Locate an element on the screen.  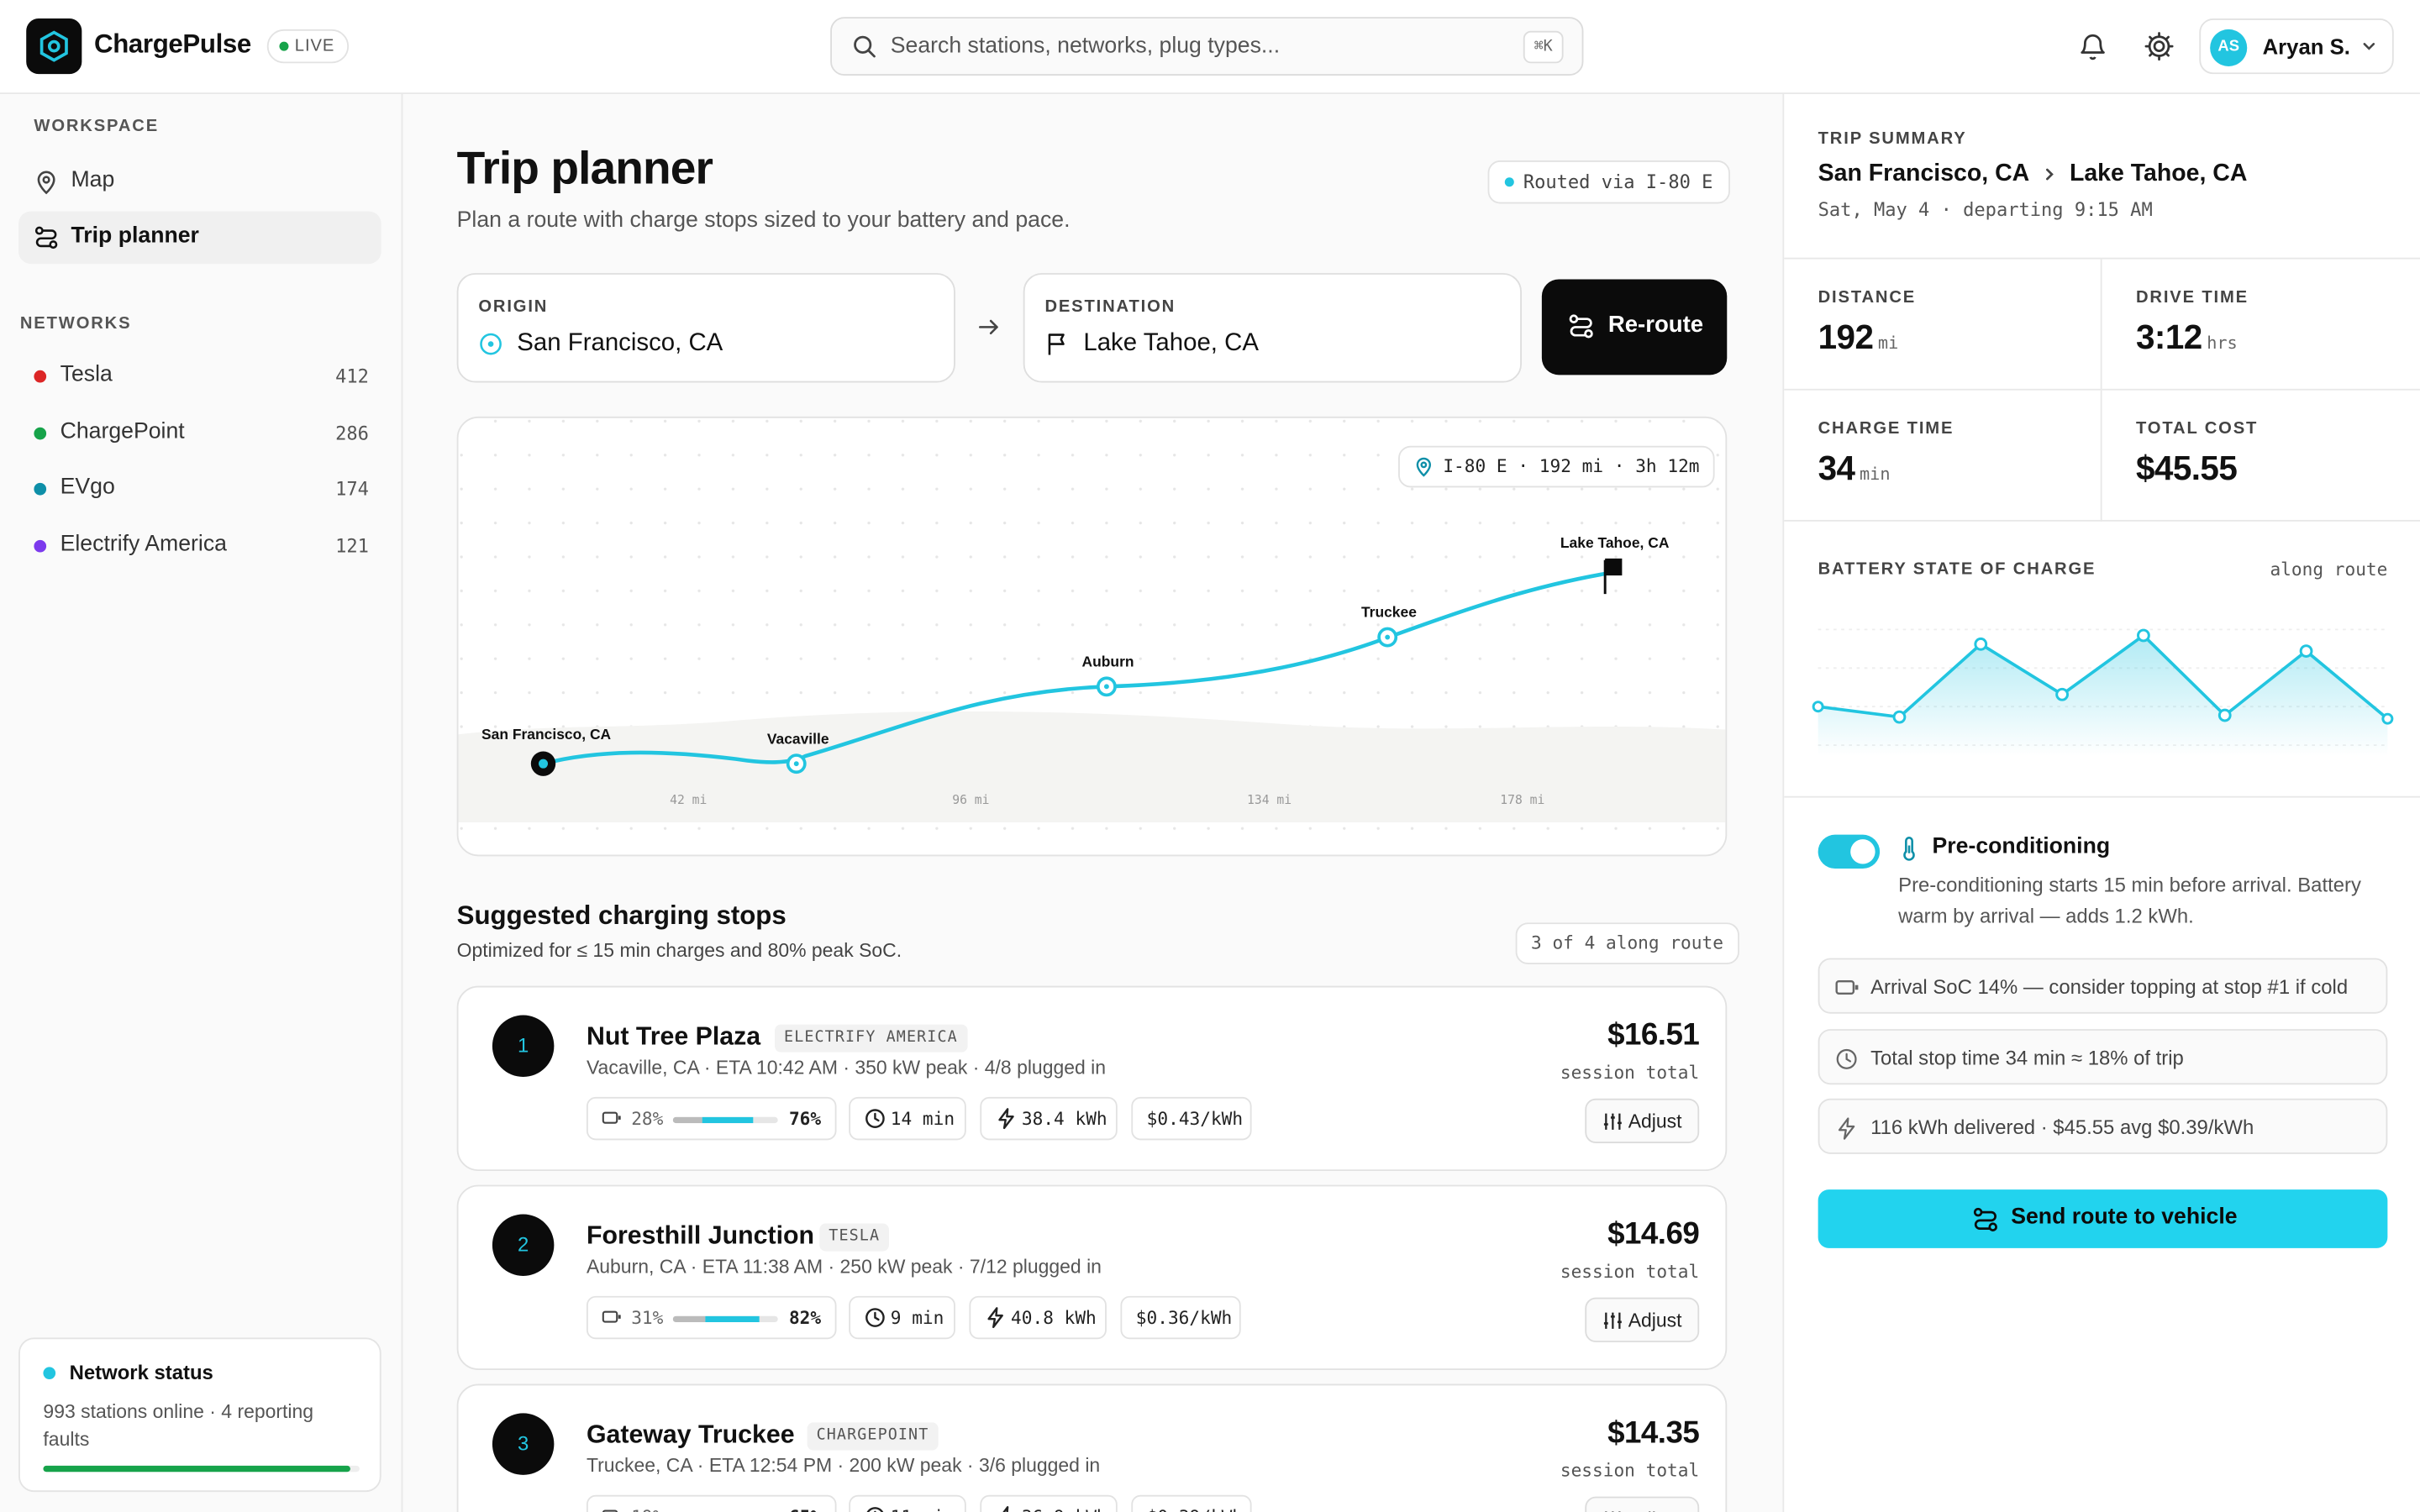
route-badge: Routed via I-80 E is located at coordinates (1608, 182).